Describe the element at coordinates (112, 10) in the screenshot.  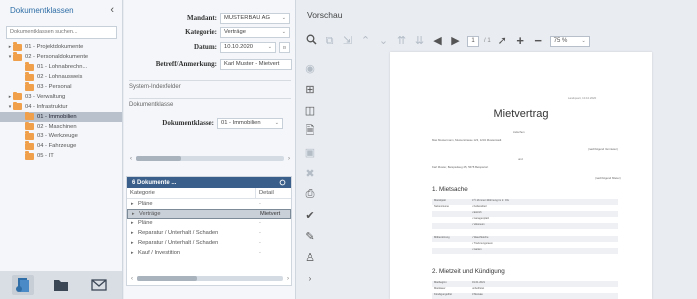
I see `chevron-left-icon: ‹` at that location.